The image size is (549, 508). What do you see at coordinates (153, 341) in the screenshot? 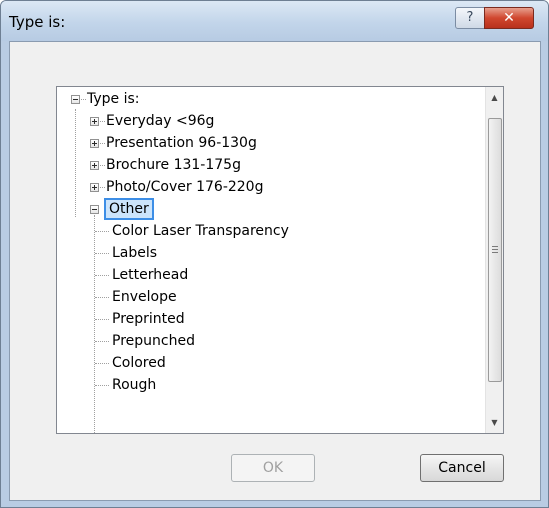
I see `tree-child-prepunched: Prepunched` at bounding box center [153, 341].